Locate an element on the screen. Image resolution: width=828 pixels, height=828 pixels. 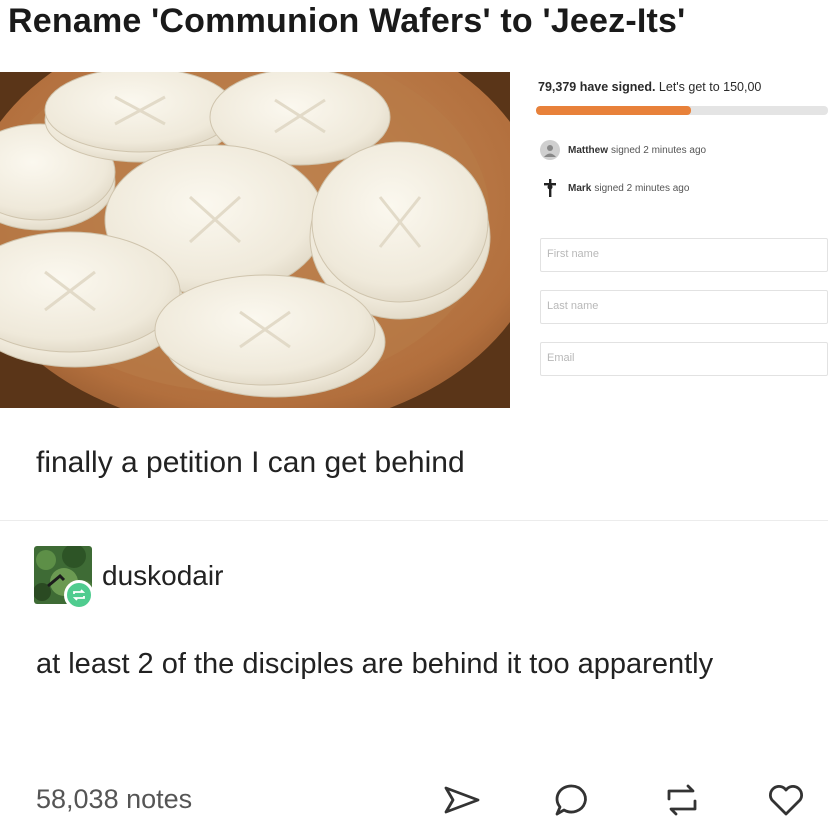
signer-row: Mark signed 2 minutes ago is located at coordinates (614, 188).